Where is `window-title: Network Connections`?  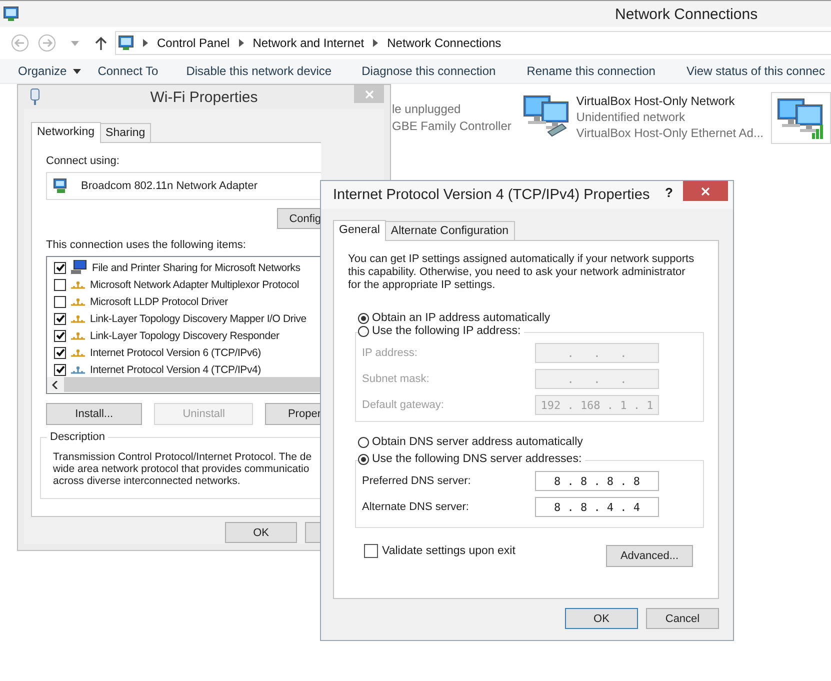
window-title: Network Connections is located at coordinates (686, 14).